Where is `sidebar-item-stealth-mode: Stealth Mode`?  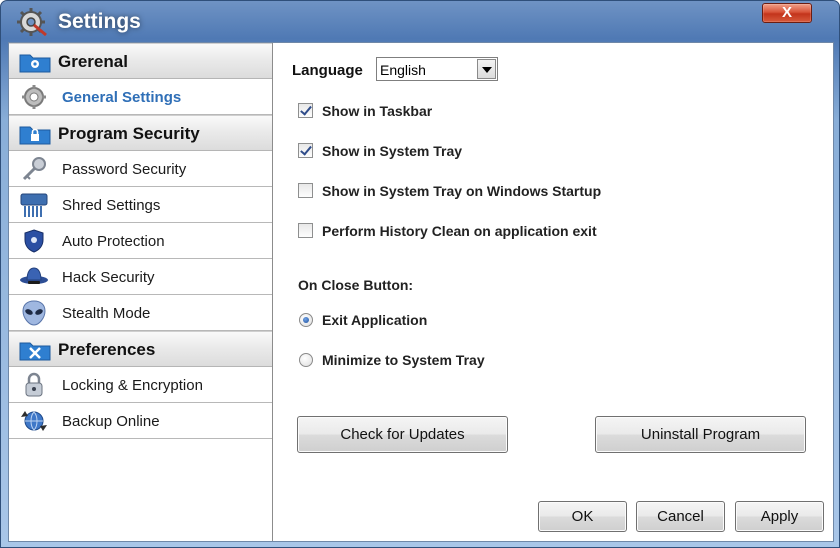
sidebar-item-stealth-mode: Stealth Mode is located at coordinates (140, 313).